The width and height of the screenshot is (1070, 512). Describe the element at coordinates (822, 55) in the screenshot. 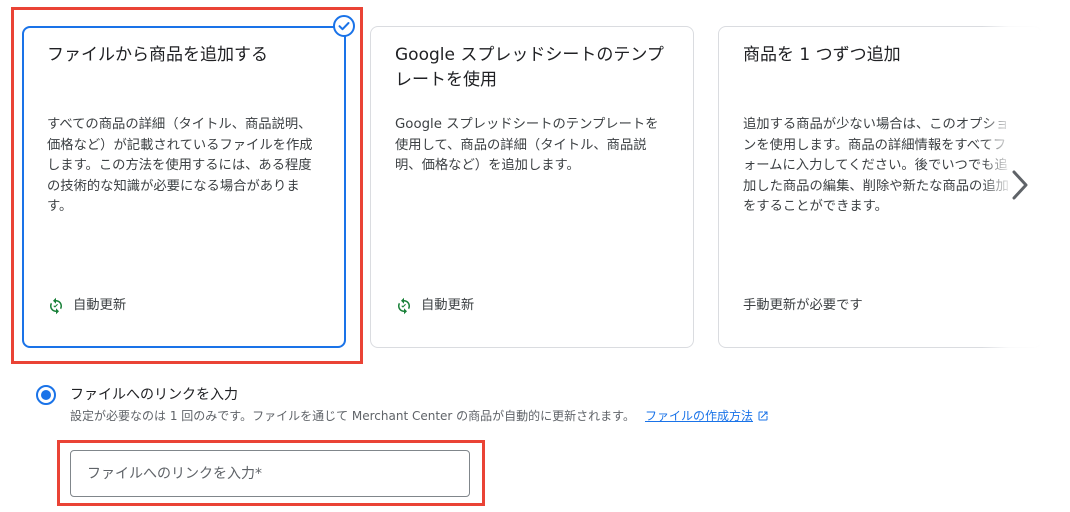

I see `card-title: 商品を 1 つずつ追加` at that location.